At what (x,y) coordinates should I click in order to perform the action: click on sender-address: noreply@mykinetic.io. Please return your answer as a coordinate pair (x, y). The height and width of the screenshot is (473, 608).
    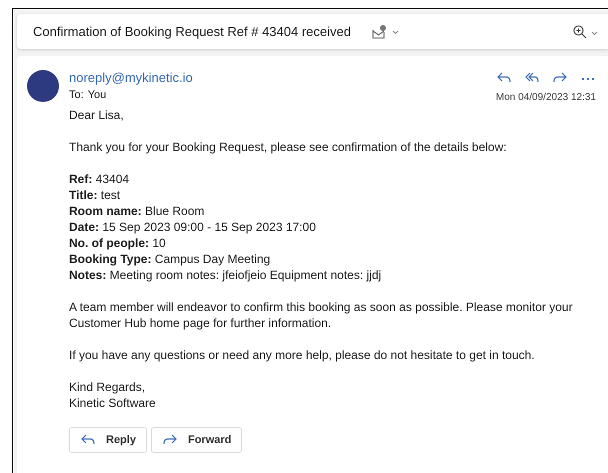
    Looking at the image, I should click on (282, 78).